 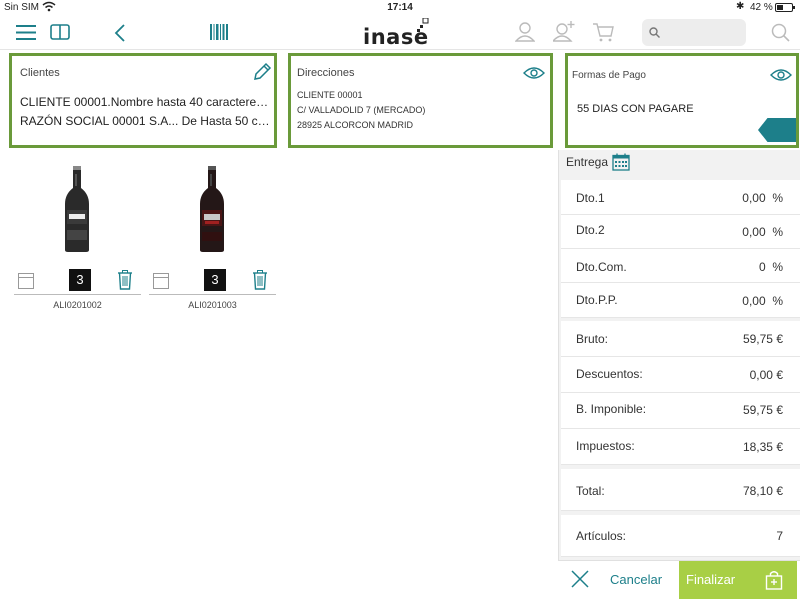 I want to click on clock: 17:14, so click(x=400, y=7).